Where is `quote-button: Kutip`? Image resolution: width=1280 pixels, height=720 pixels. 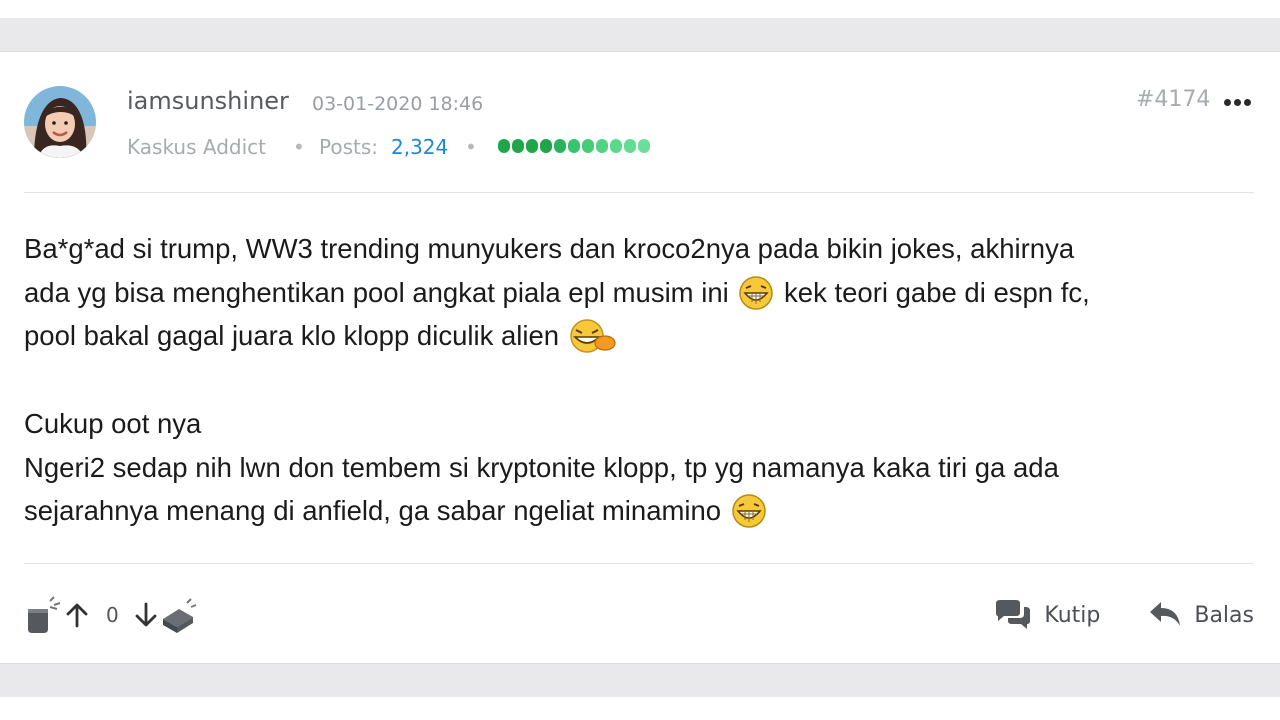
quote-button: Kutip is located at coordinates (1047, 615).